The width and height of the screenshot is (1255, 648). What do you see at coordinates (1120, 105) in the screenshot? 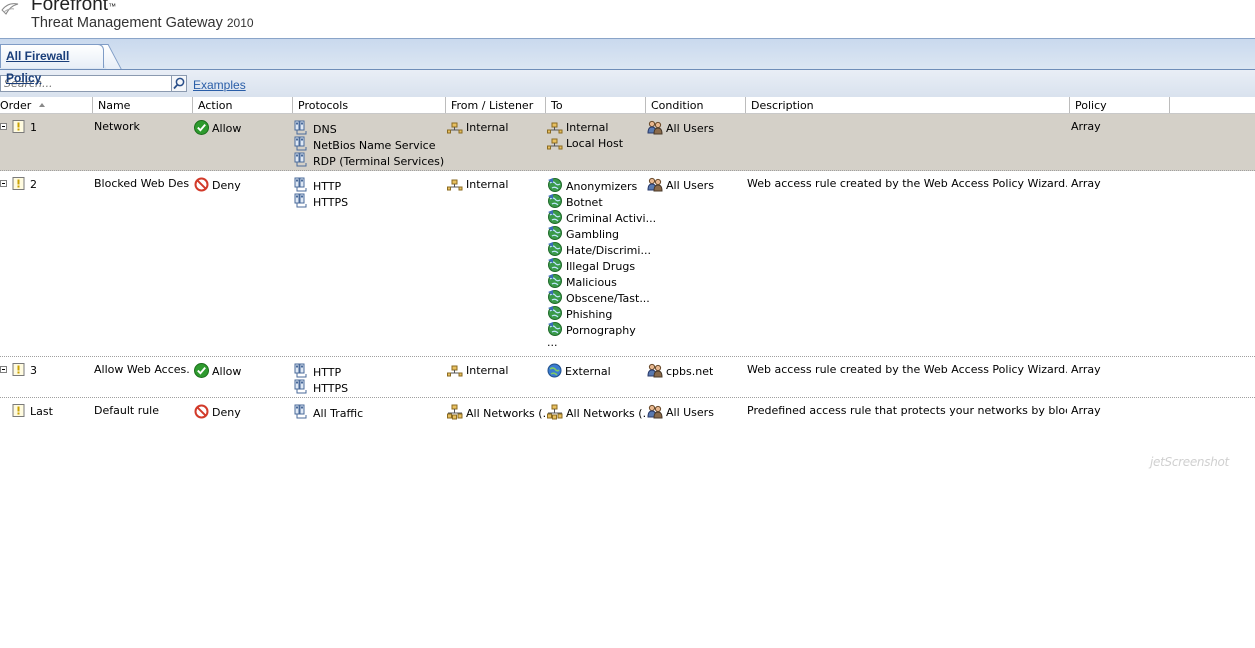
I see `column-header-policy: Policy` at bounding box center [1120, 105].